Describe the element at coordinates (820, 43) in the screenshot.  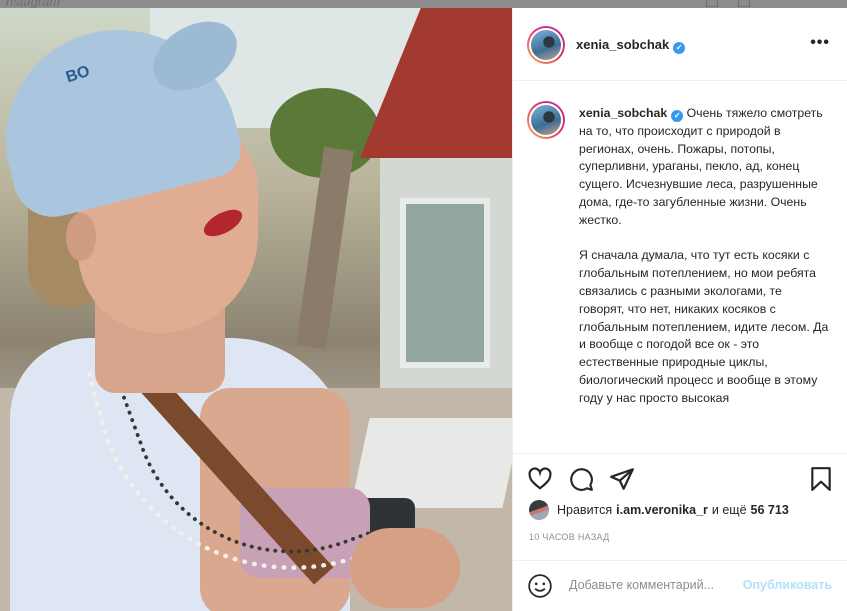
I see `more-icon: •••` at that location.